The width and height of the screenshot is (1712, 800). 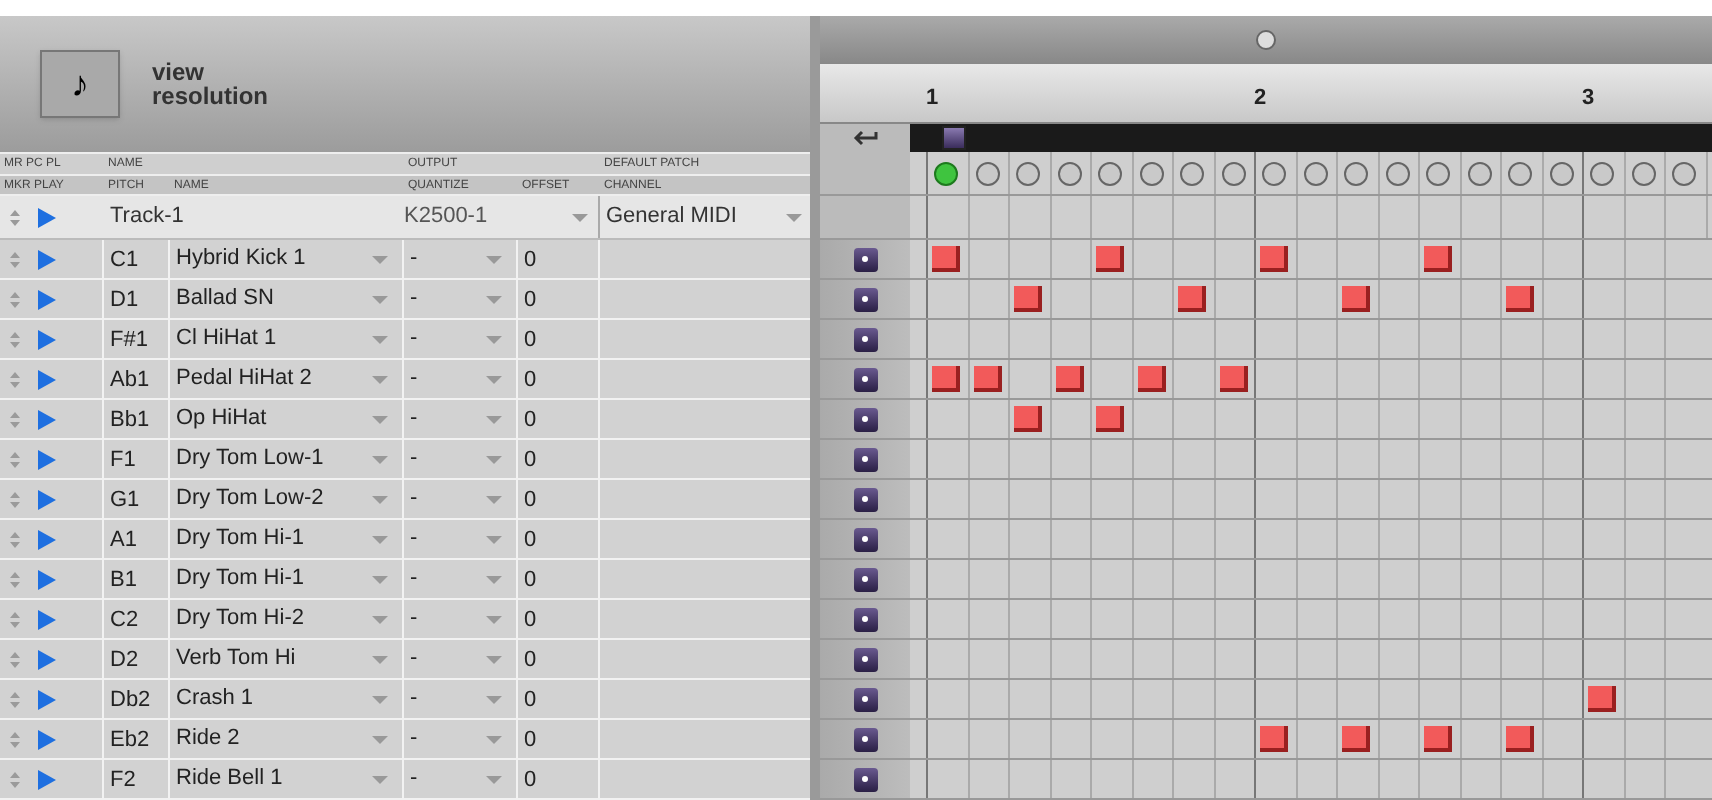 I want to click on play-icon, so click(x=46, y=217).